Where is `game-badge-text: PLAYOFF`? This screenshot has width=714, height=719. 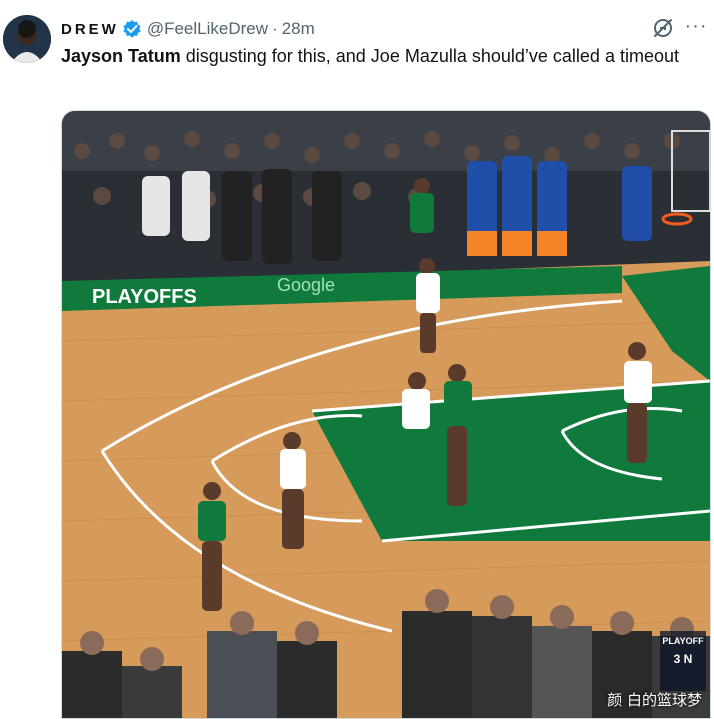
game-badge-text: PLAYOFF is located at coordinates (683, 641).